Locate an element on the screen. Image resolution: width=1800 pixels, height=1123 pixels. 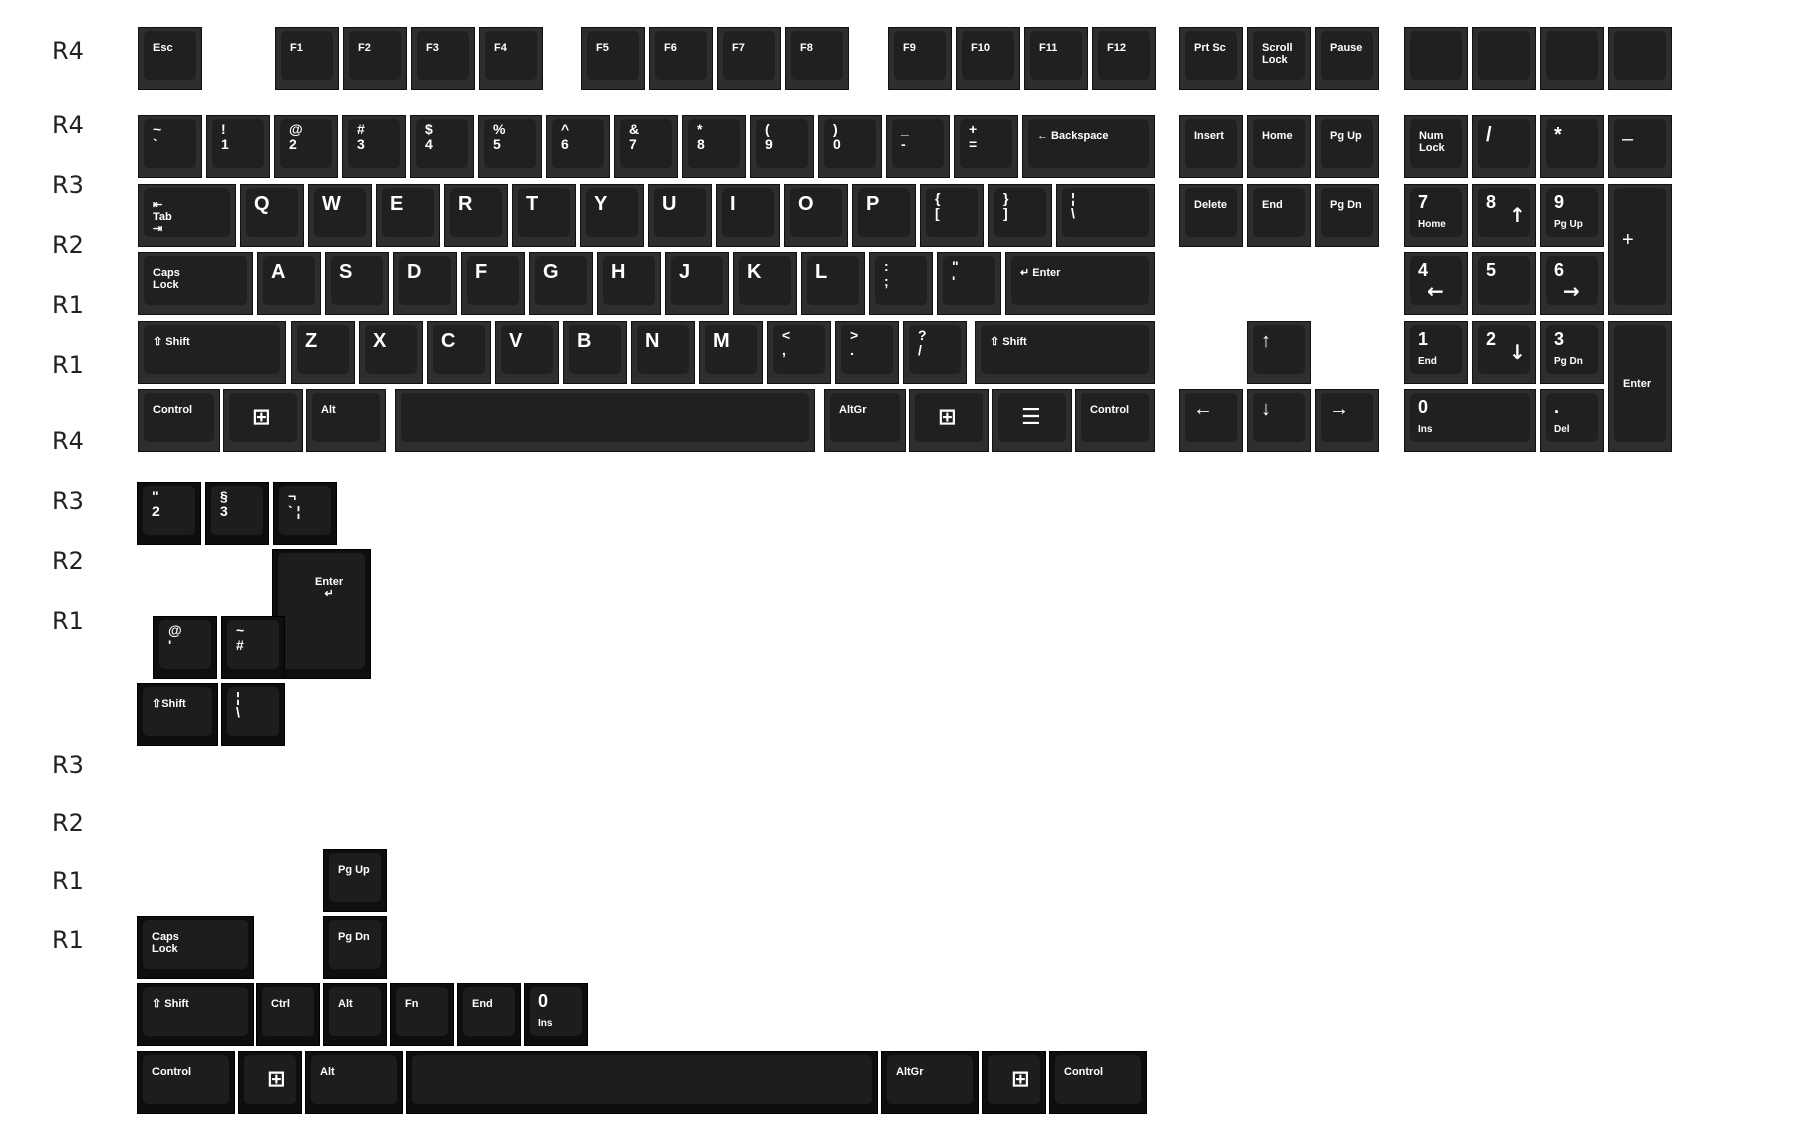
key-f1: F1 is located at coordinates (307, 58).